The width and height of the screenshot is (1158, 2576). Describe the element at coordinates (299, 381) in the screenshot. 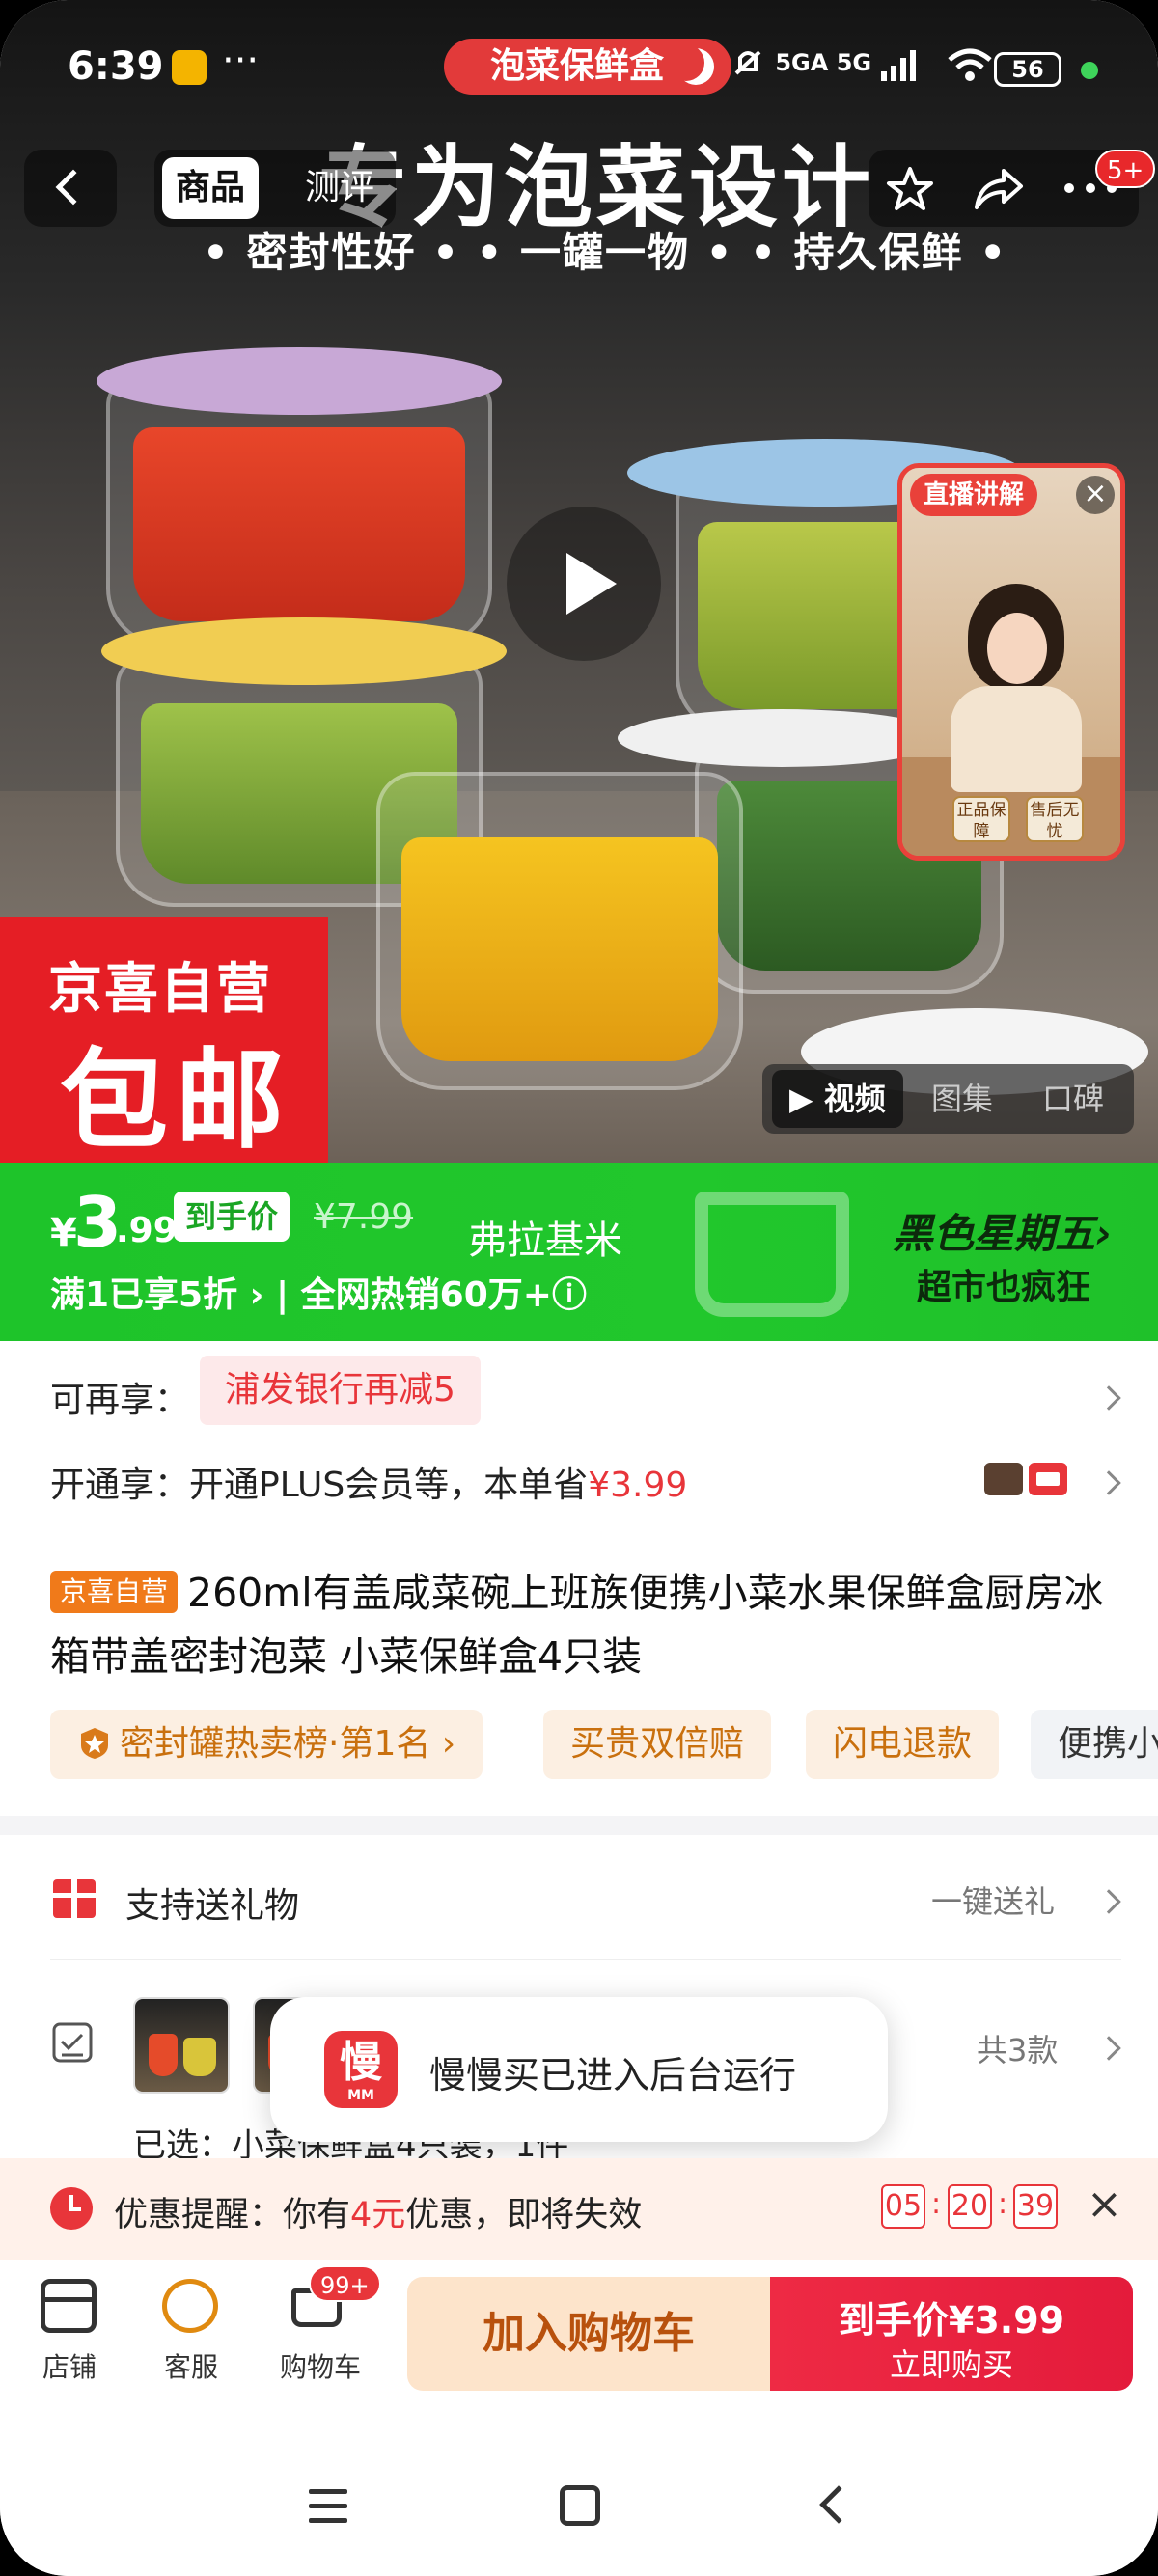

I see `lid-purple` at that location.